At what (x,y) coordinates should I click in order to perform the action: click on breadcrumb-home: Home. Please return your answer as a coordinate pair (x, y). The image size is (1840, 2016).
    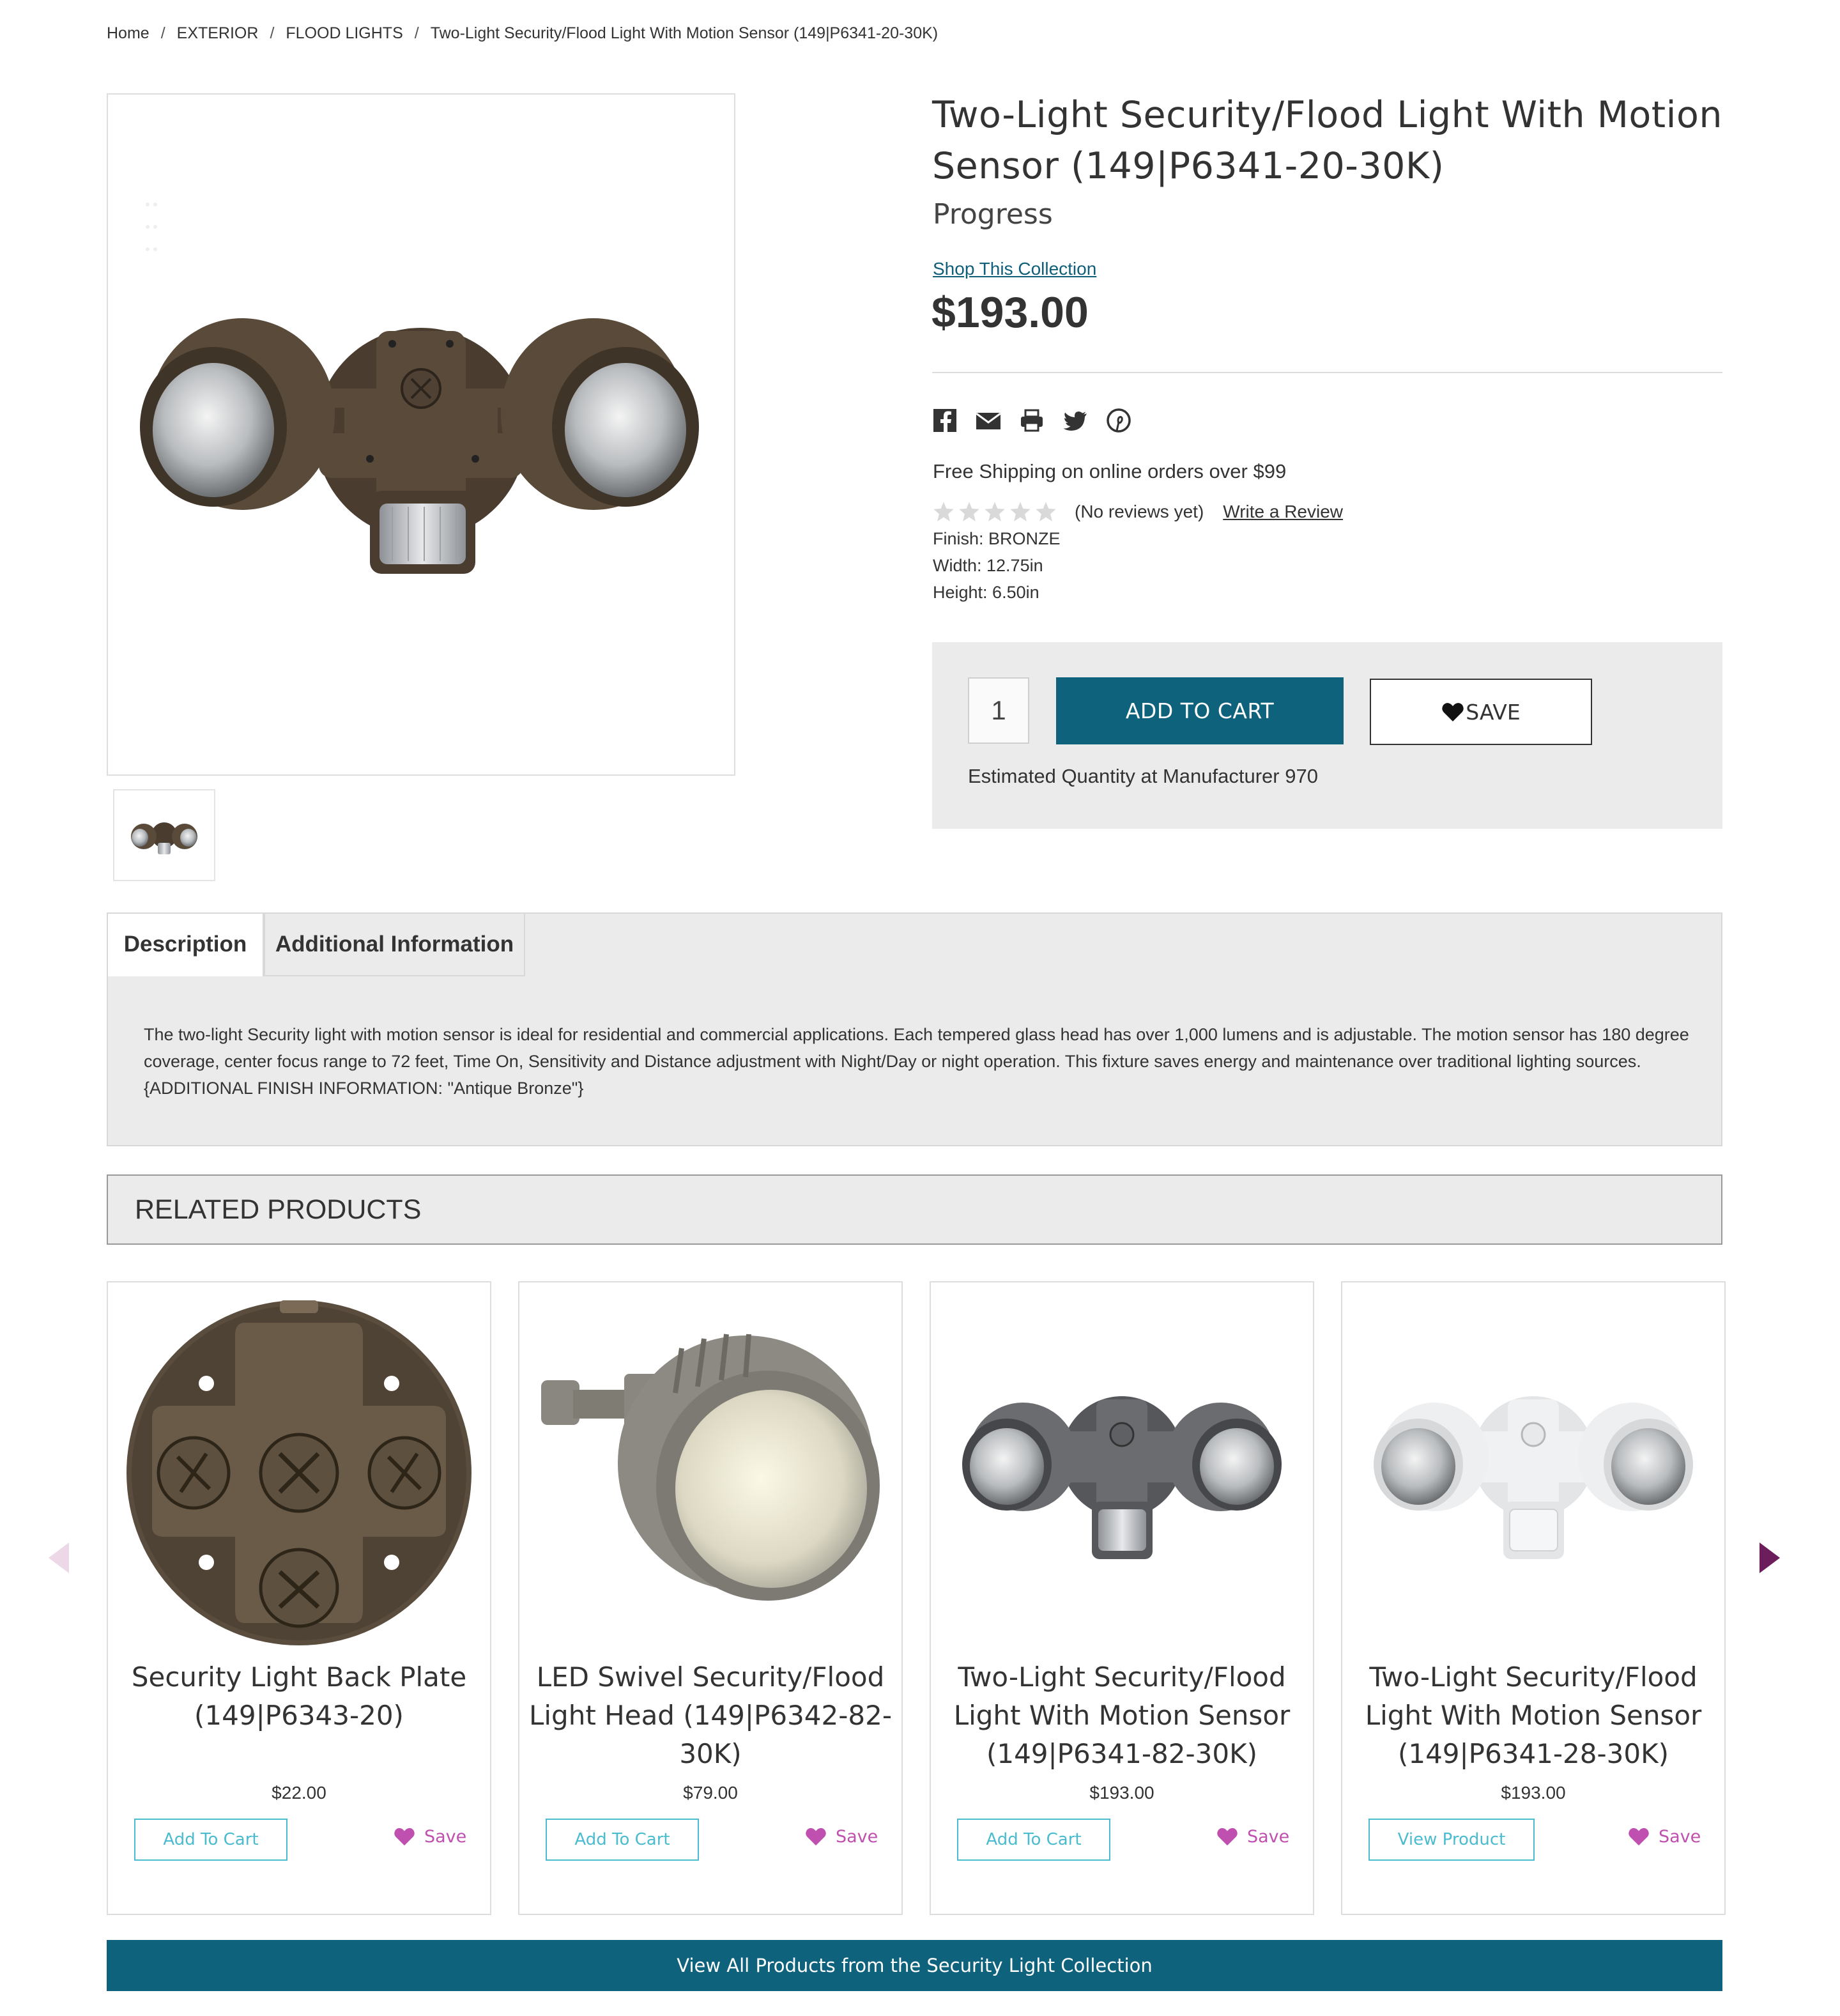
    Looking at the image, I should click on (128, 34).